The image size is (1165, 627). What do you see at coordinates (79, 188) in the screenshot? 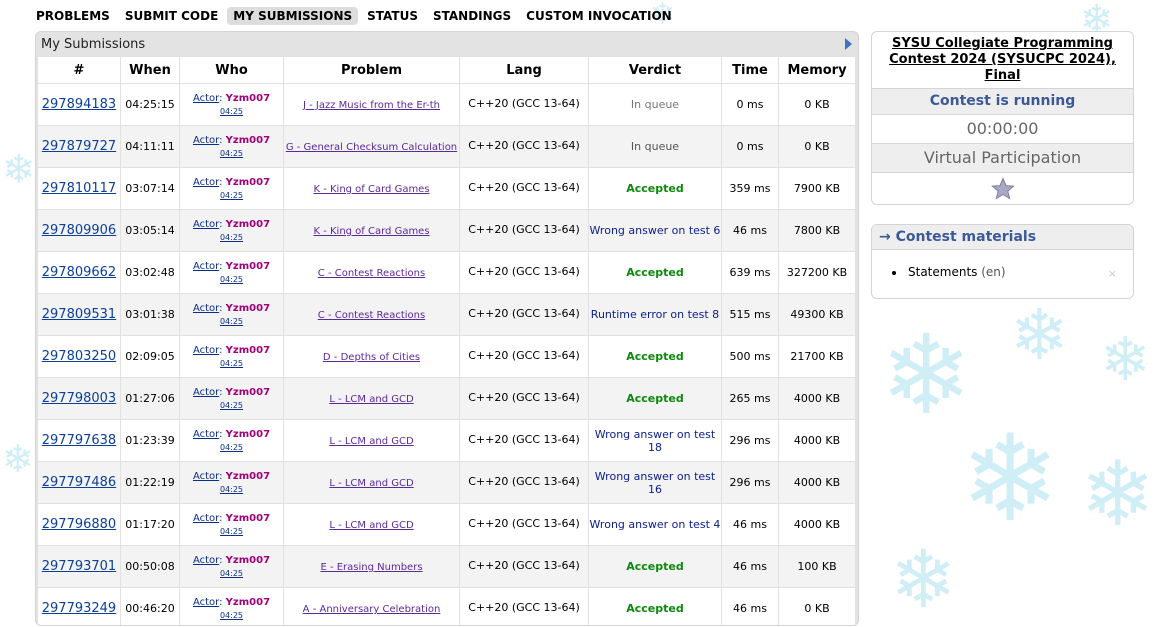
I see `submission-id-link: 297810117` at bounding box center [79, 188].